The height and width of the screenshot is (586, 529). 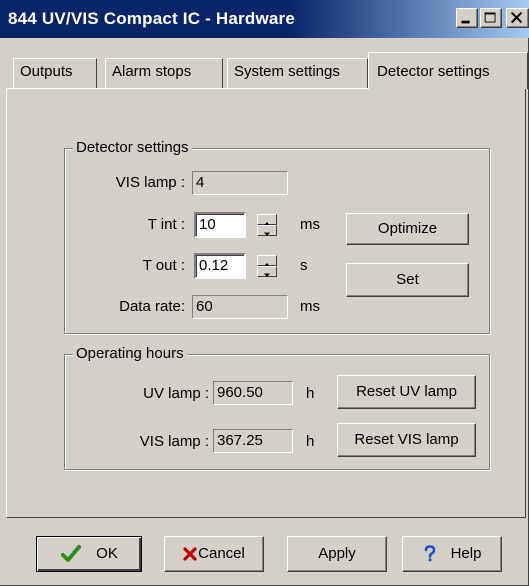 I want to click on data-rate-unit: ms, so click(x=310, y=306).